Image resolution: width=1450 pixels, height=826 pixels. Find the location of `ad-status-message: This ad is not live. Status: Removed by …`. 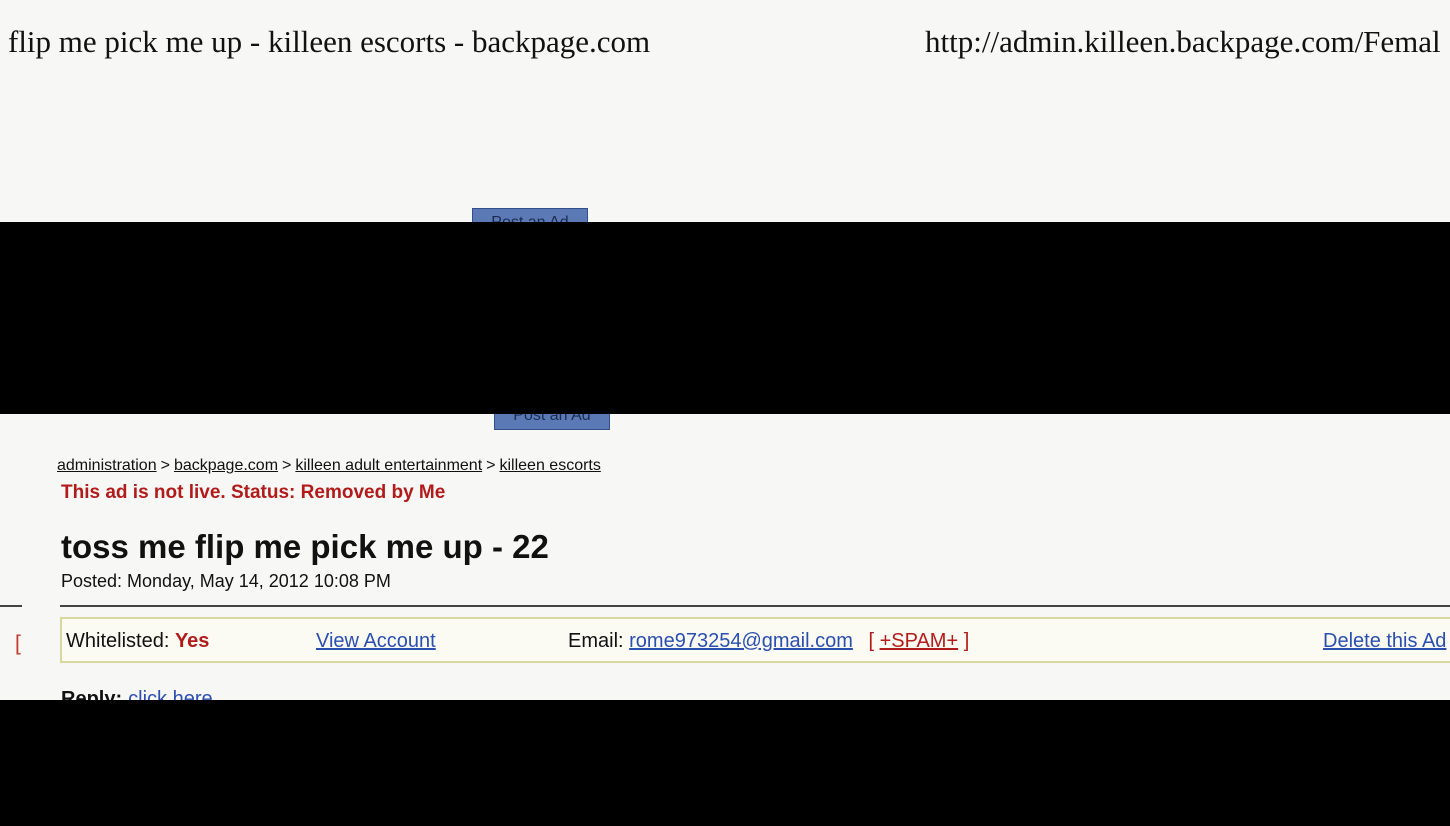

ad-status-message: This ad is not live. Status: Removed by … is located at coordinates (253, 492).